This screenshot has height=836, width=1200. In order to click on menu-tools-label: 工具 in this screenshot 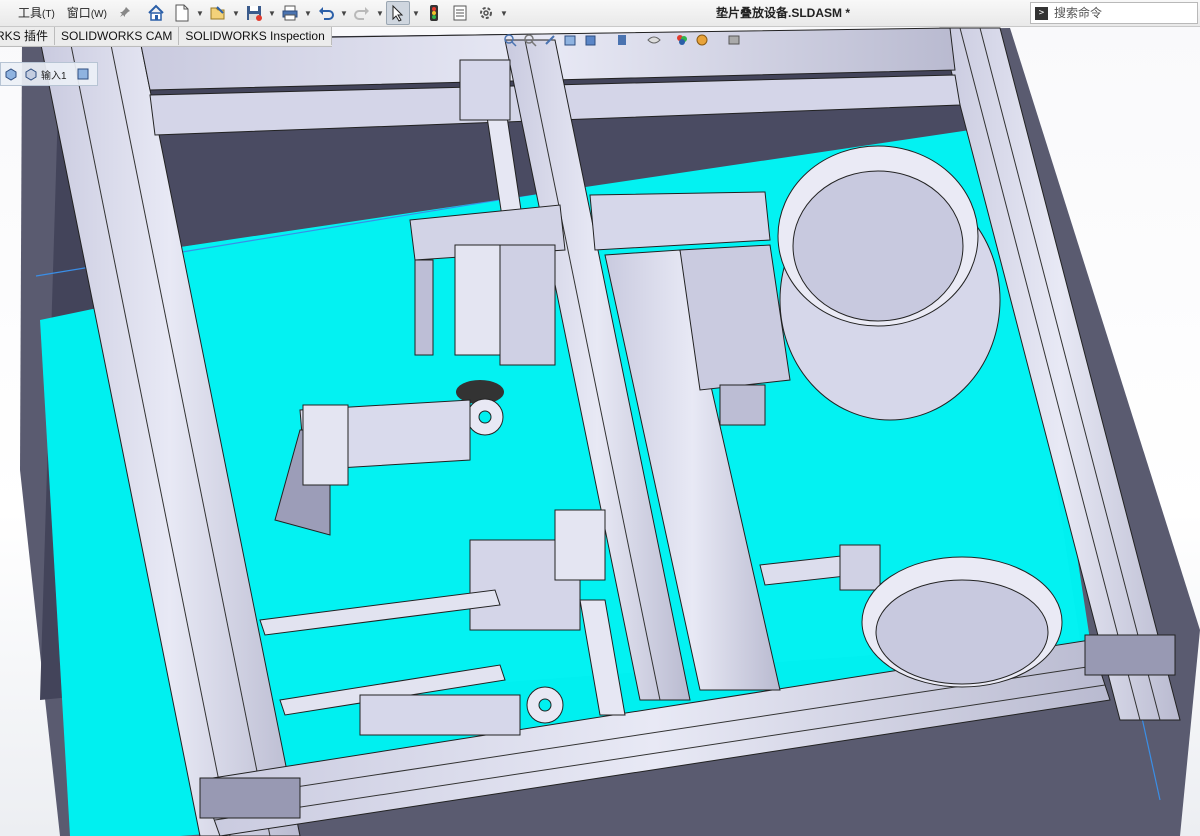, I will do `click(30, 13)`.